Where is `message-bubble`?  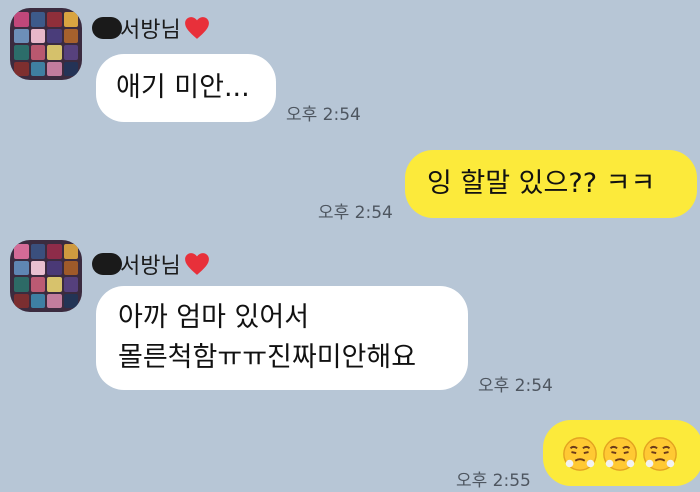
message-bubble is located at coordinates (621, 453).